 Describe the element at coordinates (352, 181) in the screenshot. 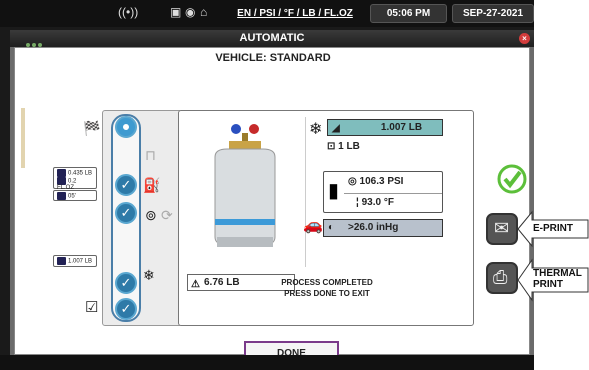

I see `pressure-gauge-icon: ◎` at that location.